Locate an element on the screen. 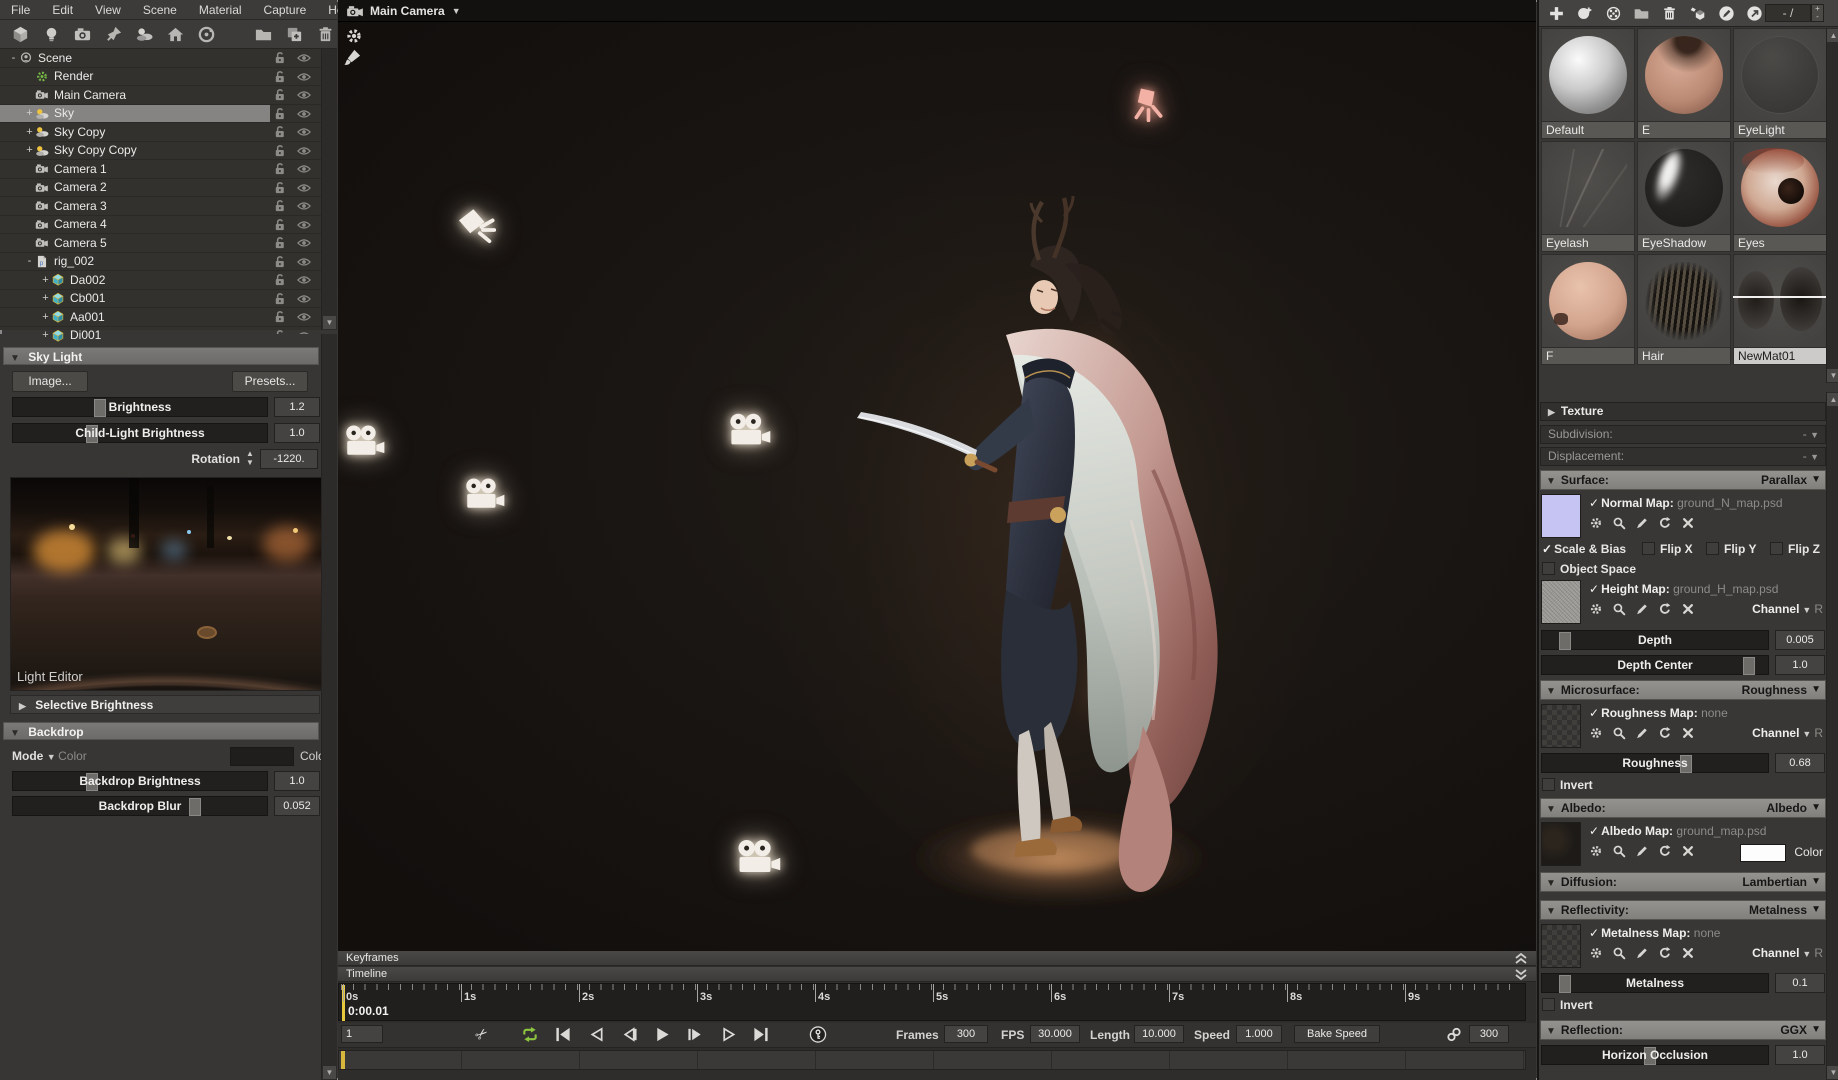 Image resolution: width=1838 pixels, height=1080 pixels. link-chain-icon is located at coordinates (1454, 1034).